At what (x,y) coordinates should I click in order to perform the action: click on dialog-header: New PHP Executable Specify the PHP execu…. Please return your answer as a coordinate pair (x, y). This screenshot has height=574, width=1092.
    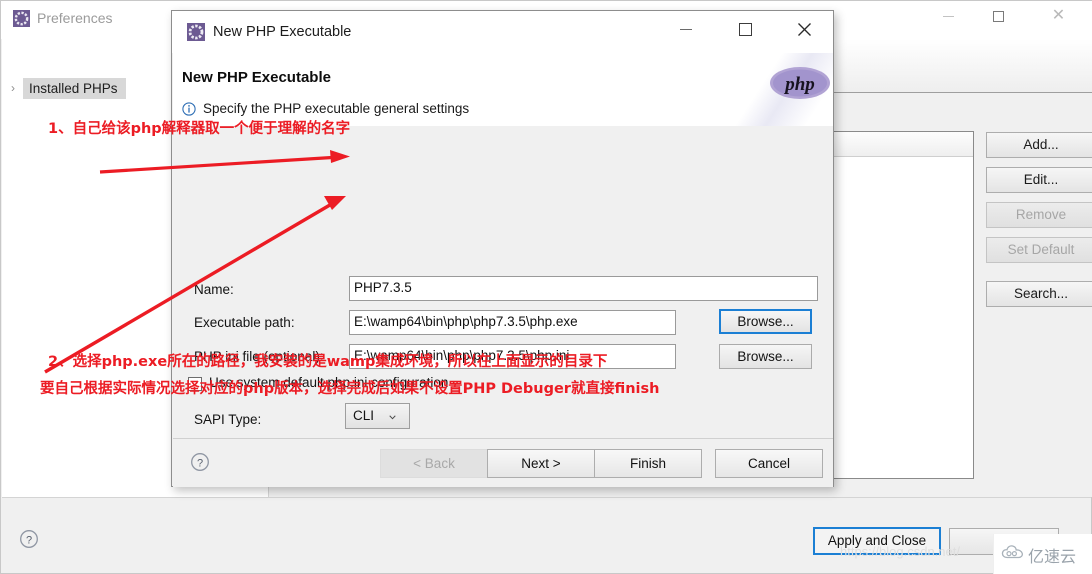
    Looking at the image, I should click on (503, 90).